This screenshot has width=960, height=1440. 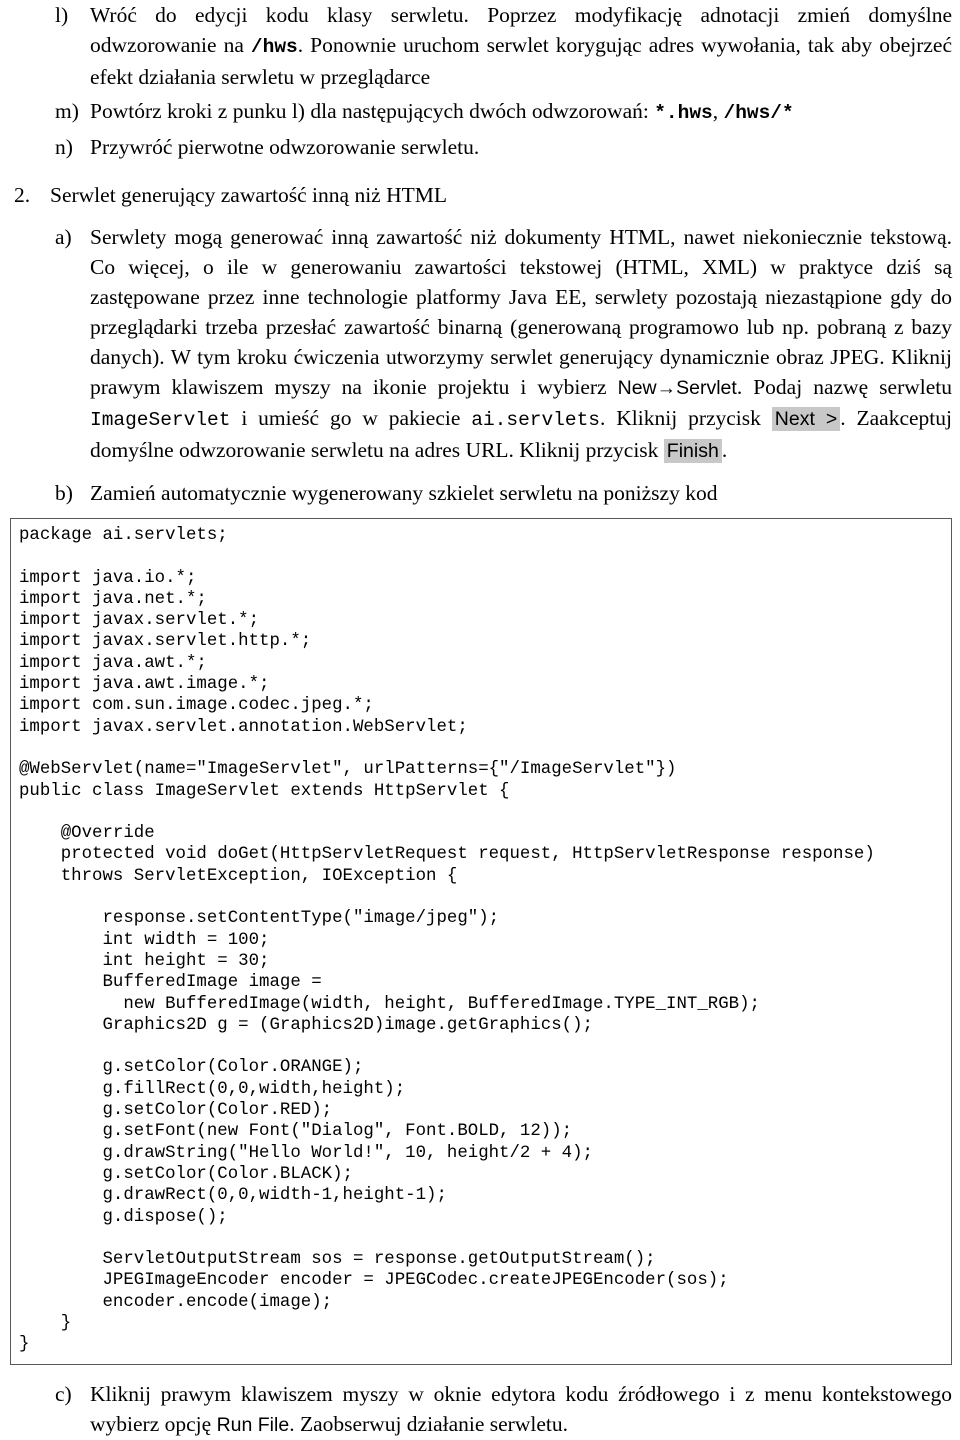 I want to click on ui-button: Next >, so click(x=806, y=419).